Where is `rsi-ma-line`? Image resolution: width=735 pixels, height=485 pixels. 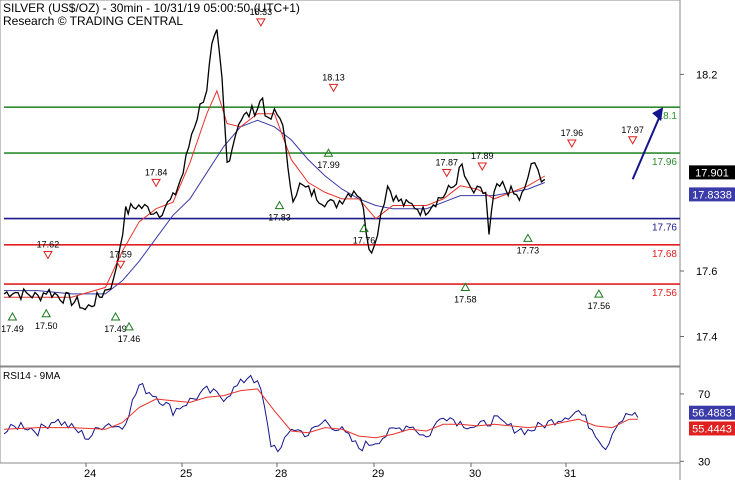
rsi-ma-line is located at coordinates (320, 413).